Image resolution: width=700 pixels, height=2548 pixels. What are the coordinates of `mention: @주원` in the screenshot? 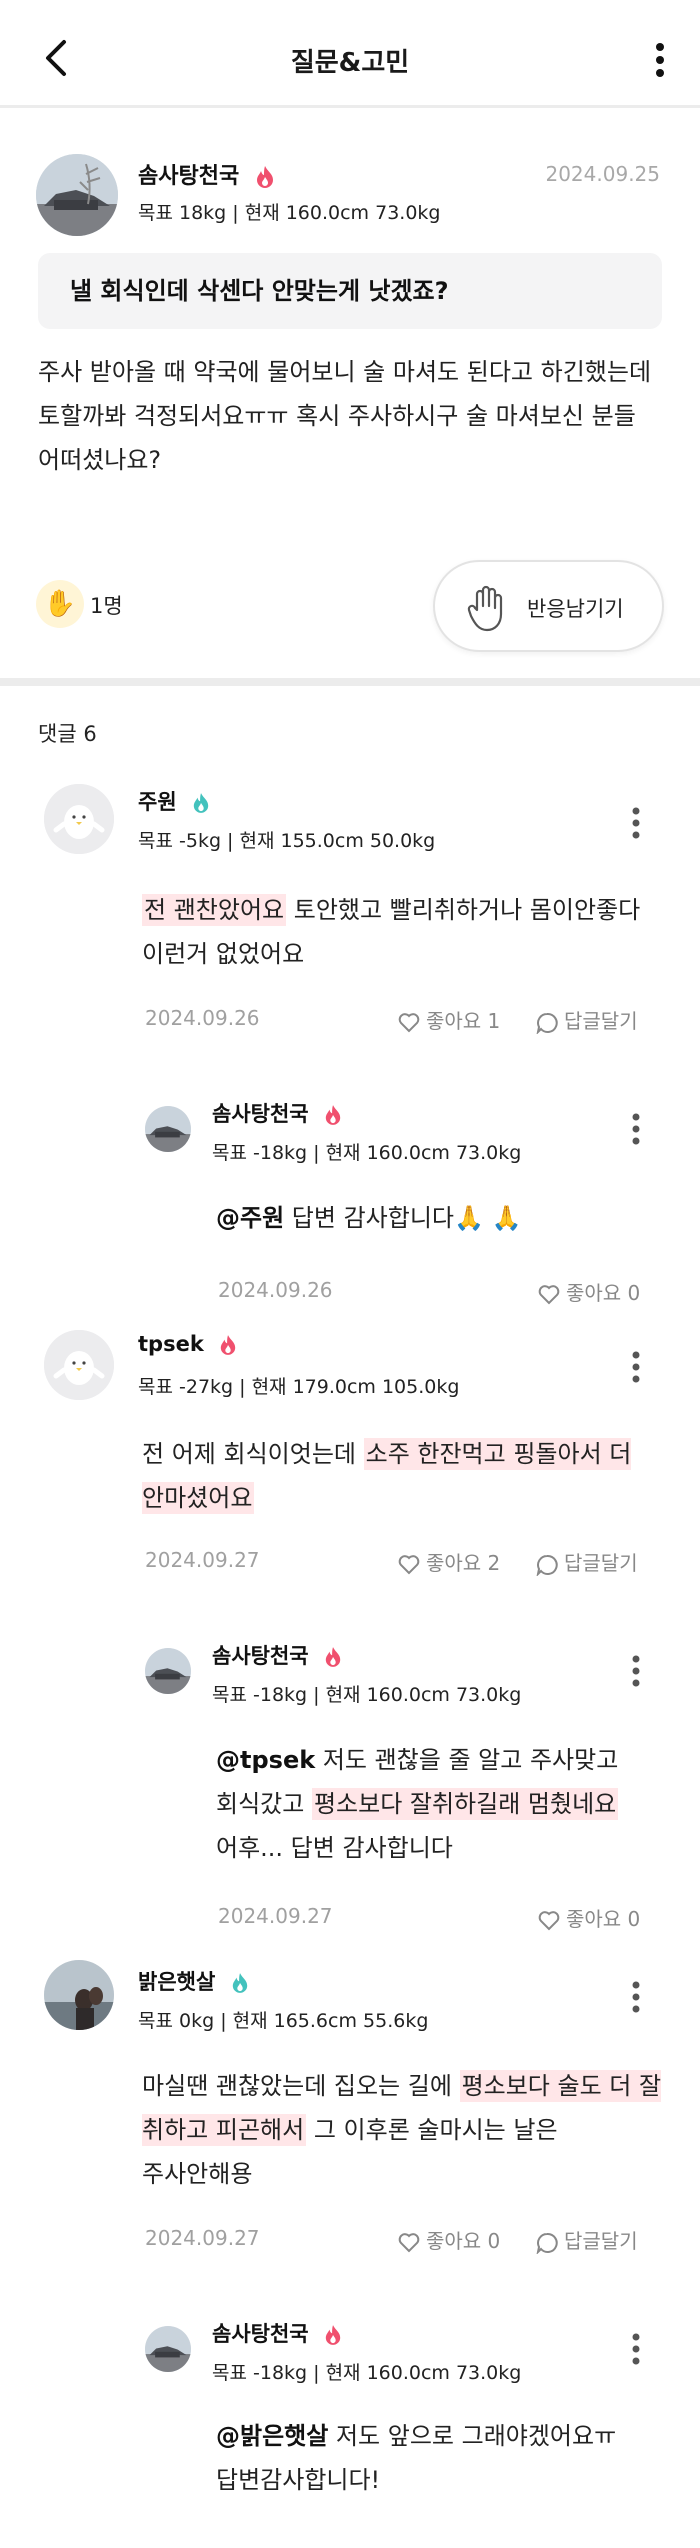 It's located at (250, 1218).